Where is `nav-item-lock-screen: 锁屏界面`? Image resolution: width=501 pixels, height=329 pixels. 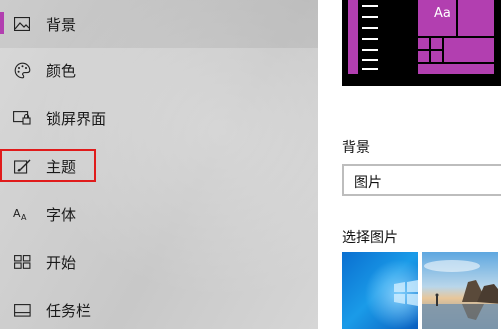 nav-item-lock-screen: 锁屏界面 is located at coordinates (159, 118).